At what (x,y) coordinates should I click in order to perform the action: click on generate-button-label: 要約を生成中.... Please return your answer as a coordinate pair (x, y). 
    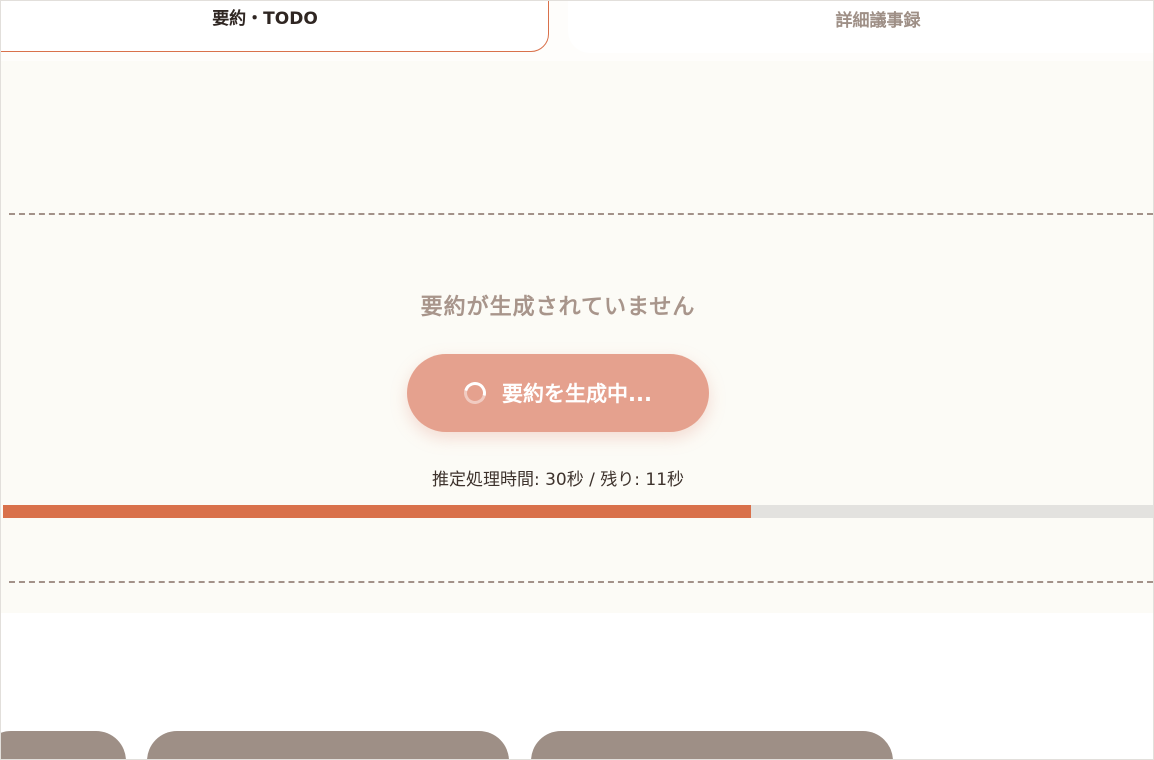
    Looking at the image, I should click on (577, 394).